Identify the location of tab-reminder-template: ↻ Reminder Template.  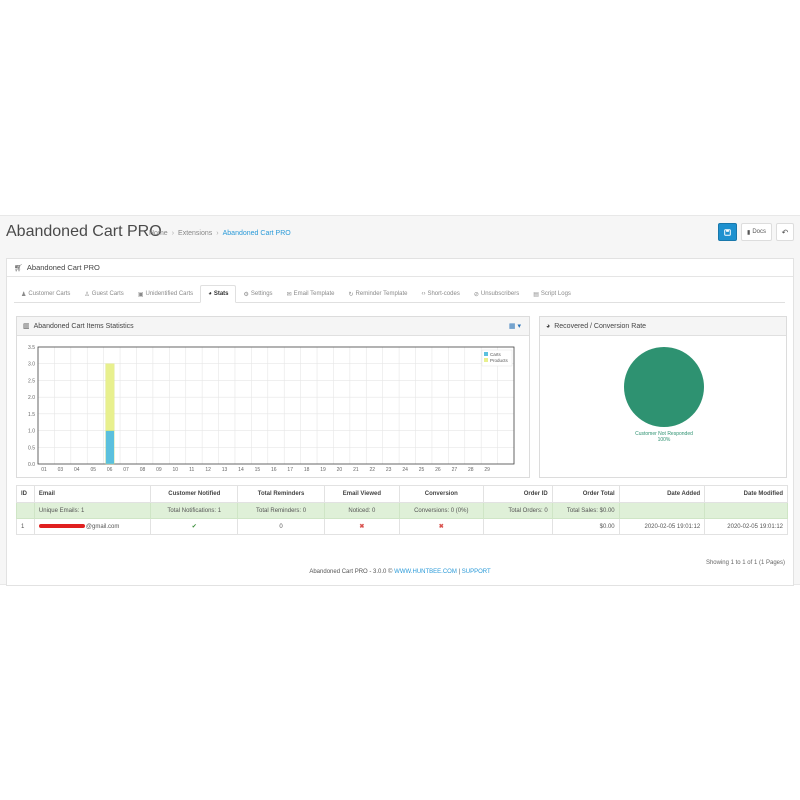
(378, 294).